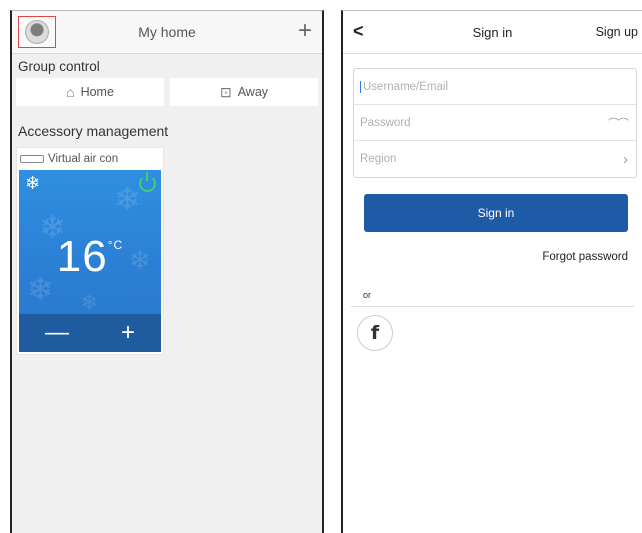 The width and height of the screenshot is (642, 533). I want to click on username-input, so click(470, 86).